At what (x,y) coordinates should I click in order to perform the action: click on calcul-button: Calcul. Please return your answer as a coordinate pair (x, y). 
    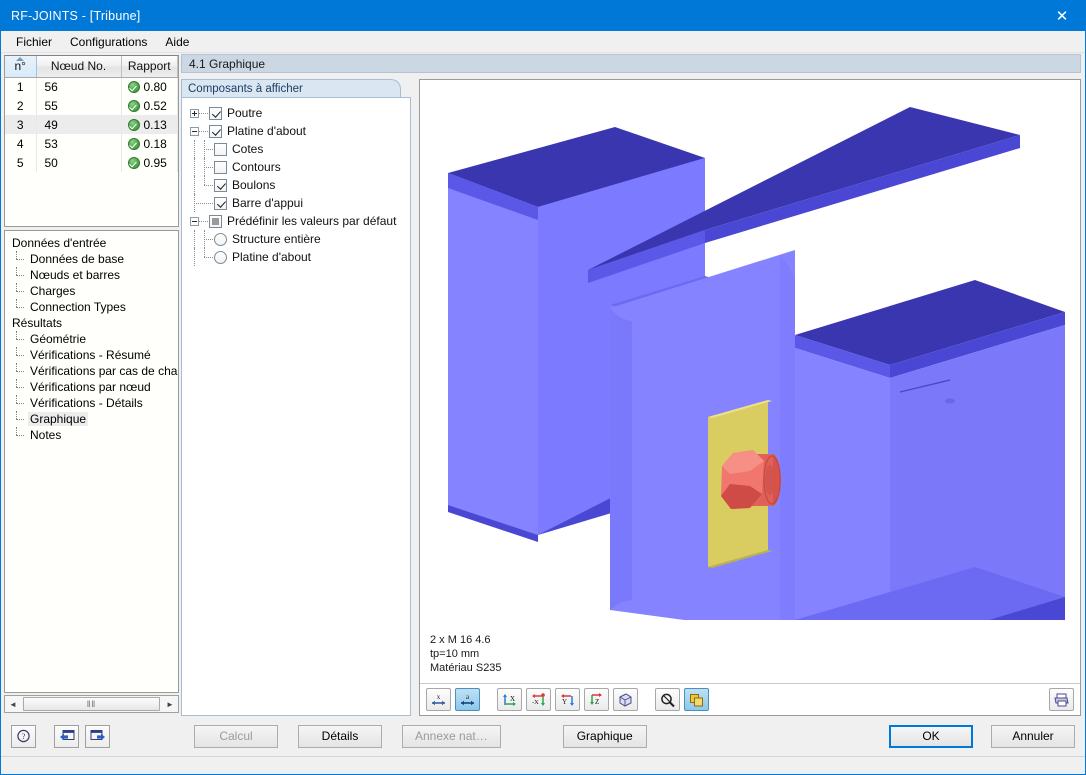
    Looking at the image, I should click on (236, 736).